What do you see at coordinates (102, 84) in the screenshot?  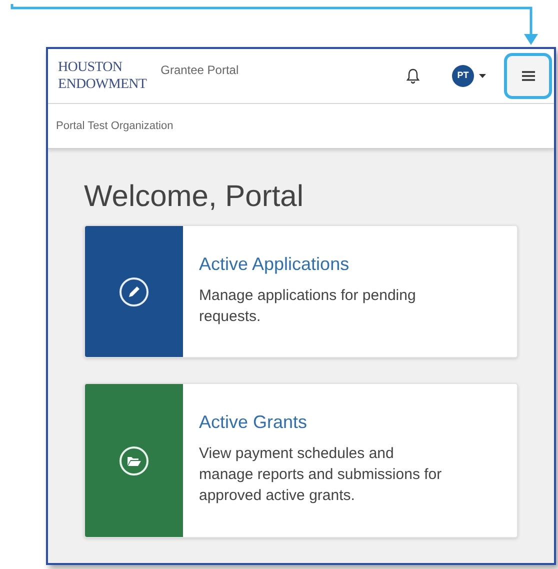 I see `logo-text: ENDOWMENT` at bounding box center [102, 84].